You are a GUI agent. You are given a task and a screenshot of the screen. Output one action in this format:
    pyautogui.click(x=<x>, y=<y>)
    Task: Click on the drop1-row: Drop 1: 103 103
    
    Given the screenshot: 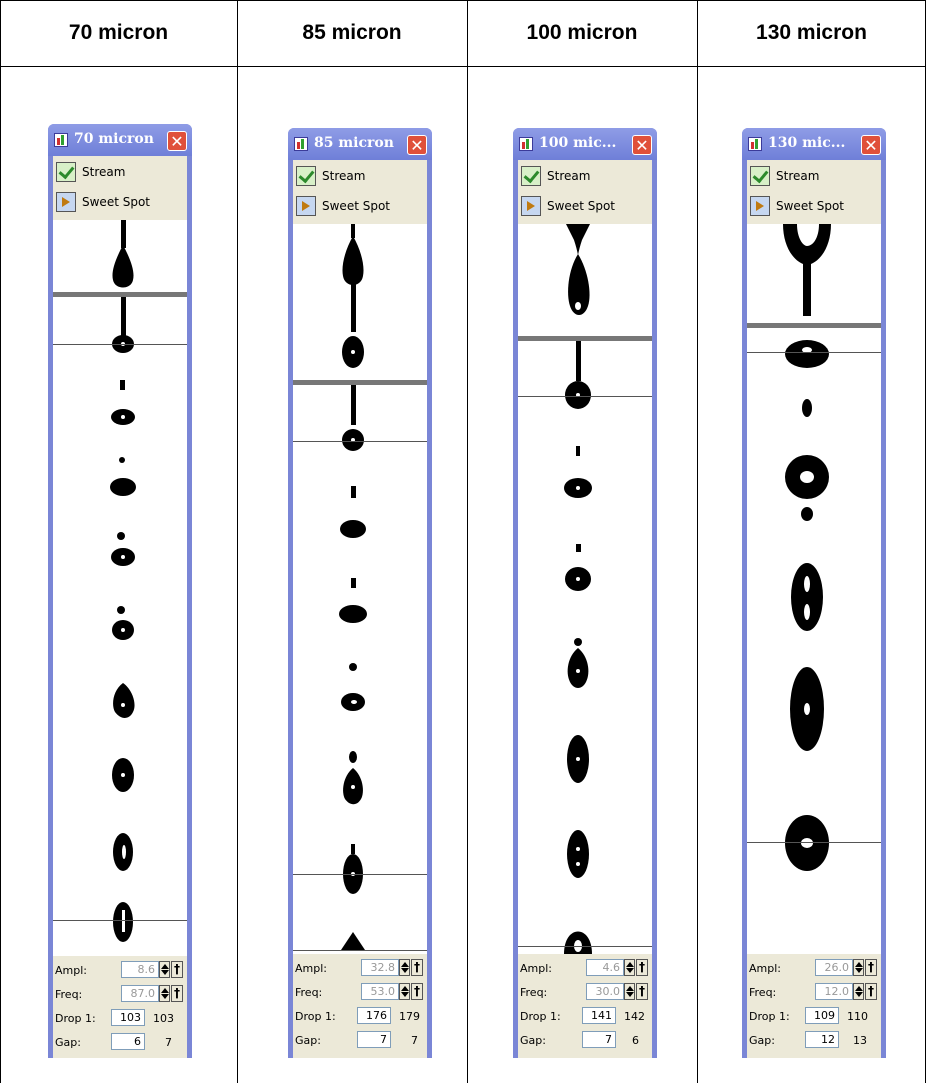 What is the action you would take?
    pyautogui.click(x=120, y=1018)
    